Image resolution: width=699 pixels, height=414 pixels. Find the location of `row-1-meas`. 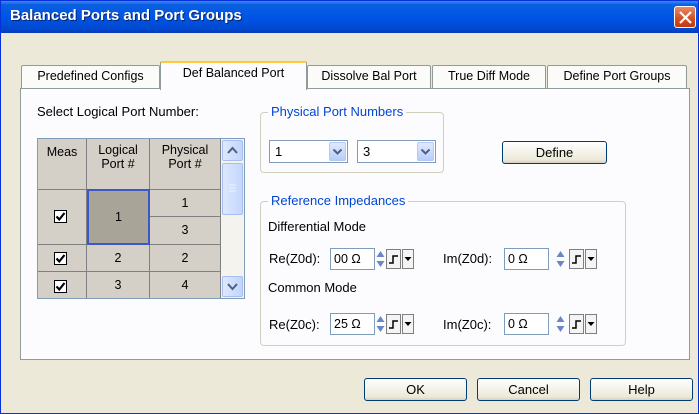

row-1-meas is located at coordinates (62, 217).